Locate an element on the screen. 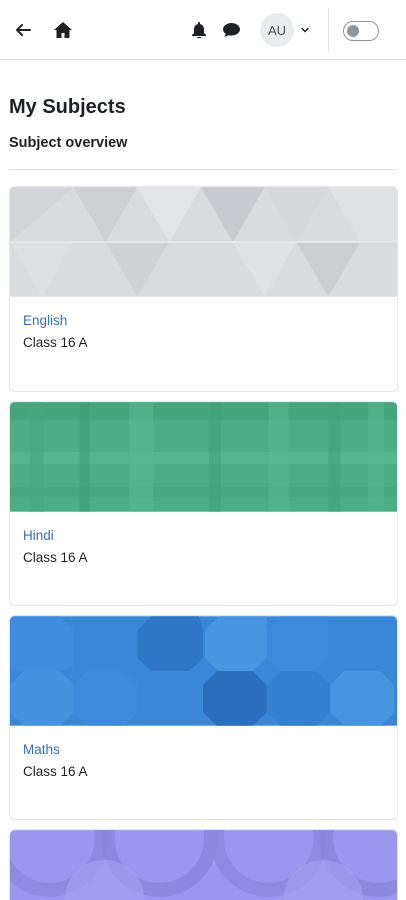 The width and height of the screenshot is (406, 900). back-arrow-icon is located at coordinates (23, 30).